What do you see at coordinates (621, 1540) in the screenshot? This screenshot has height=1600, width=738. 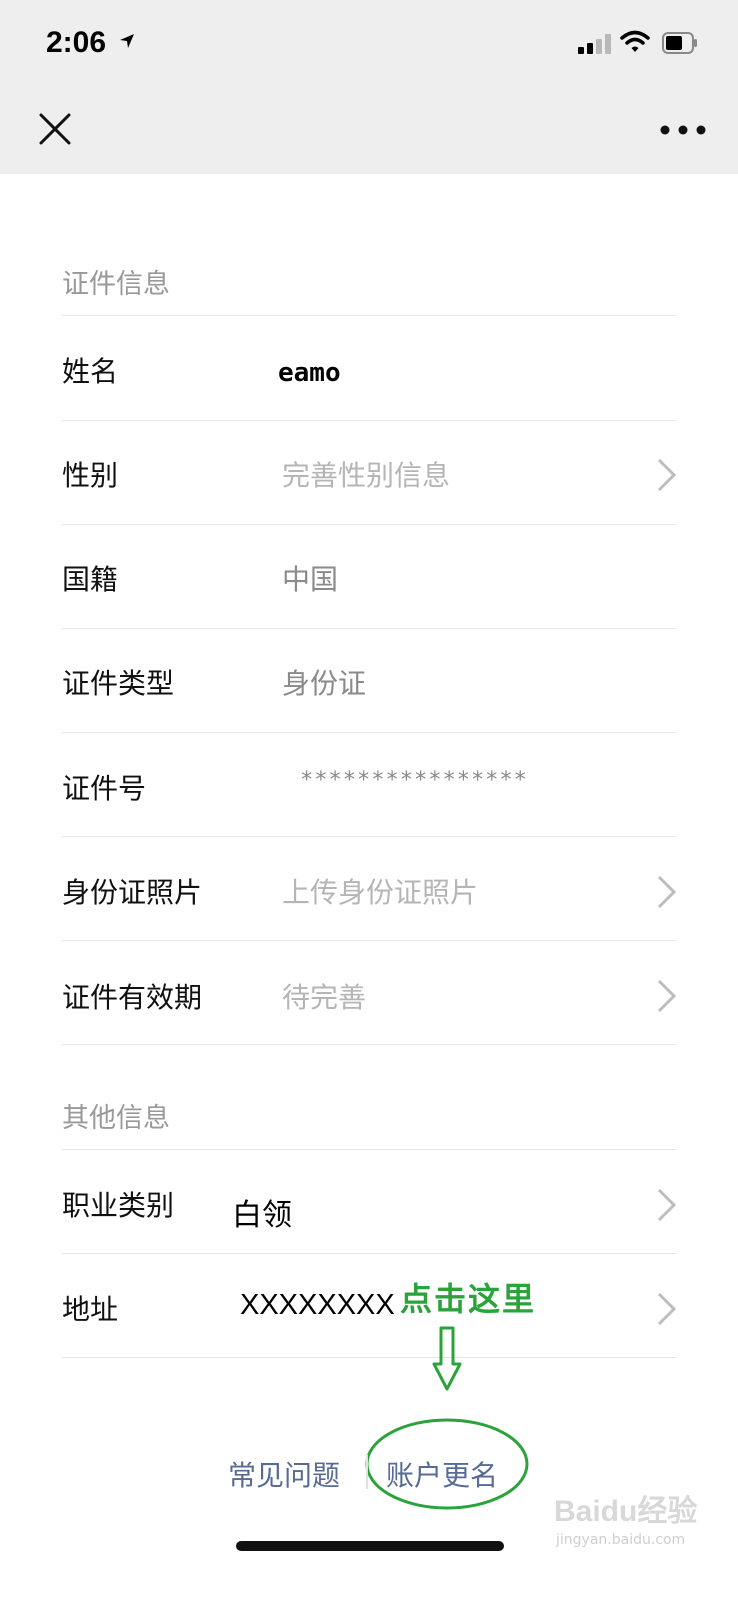 I see `watermark-url: jingyan.baidu.com` at bounding box center [621, 1540].